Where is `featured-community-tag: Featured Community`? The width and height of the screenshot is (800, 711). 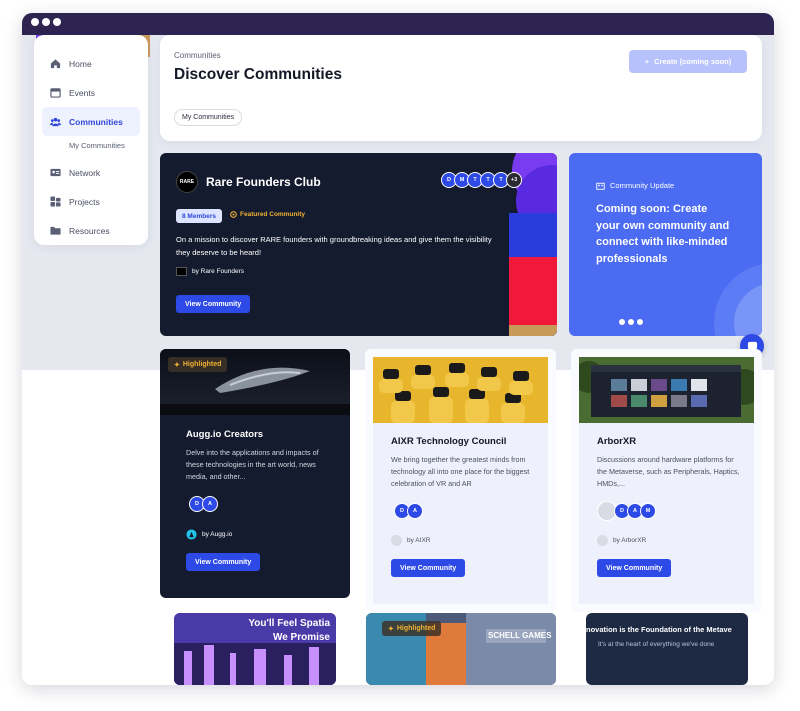 featured-community-tag: Featured Community is located at coordinates (267, 214).